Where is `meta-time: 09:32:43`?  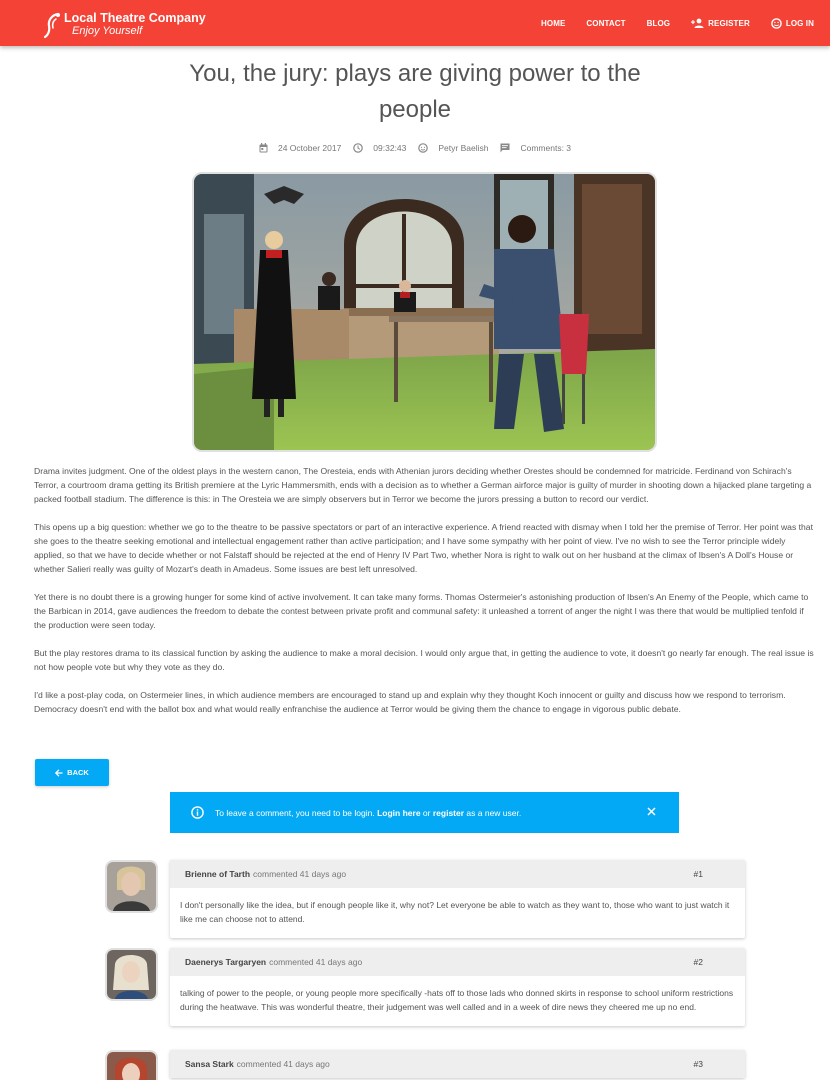
meta-time: 09:32:43 is located at coordinates (379, 148).